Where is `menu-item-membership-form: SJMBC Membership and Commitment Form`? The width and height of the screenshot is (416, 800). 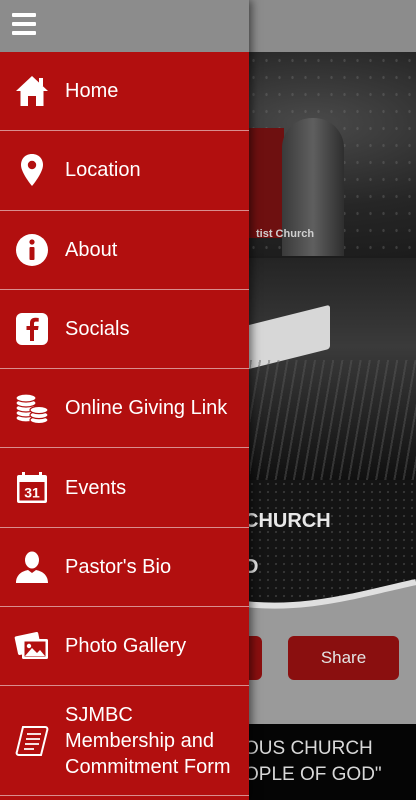
menu-item-membership-form: SJMBC Membership and Commitment Form is located at coordinates (124, 741).